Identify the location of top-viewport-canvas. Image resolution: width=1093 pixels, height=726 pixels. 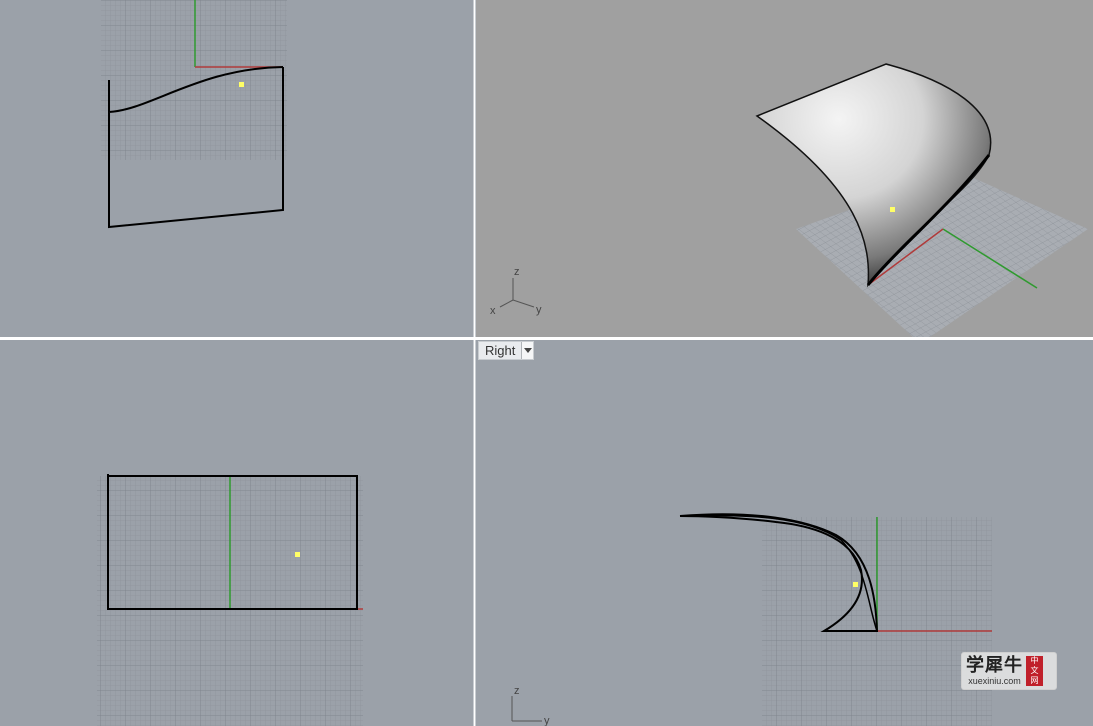
(194, 114).